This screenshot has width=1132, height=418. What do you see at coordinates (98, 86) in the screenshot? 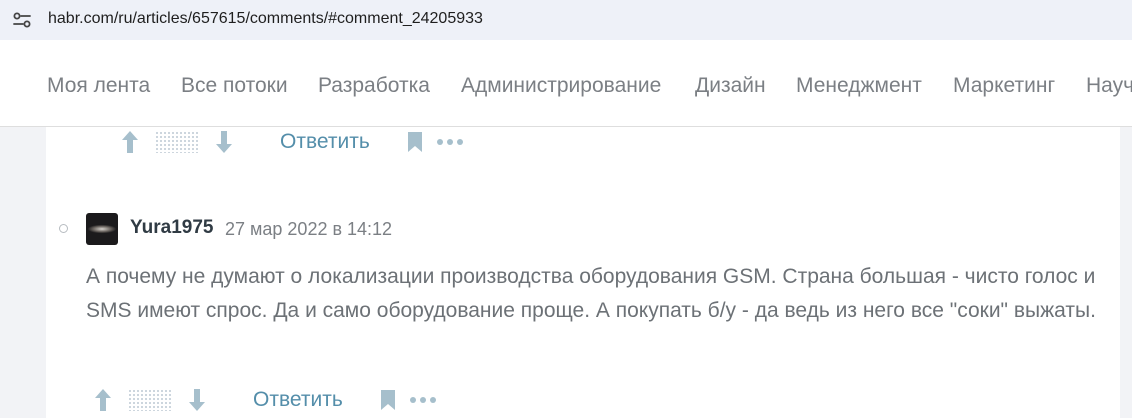
I see `nav-item-my-feed: Моя лента` at bounding box center [98, 86].